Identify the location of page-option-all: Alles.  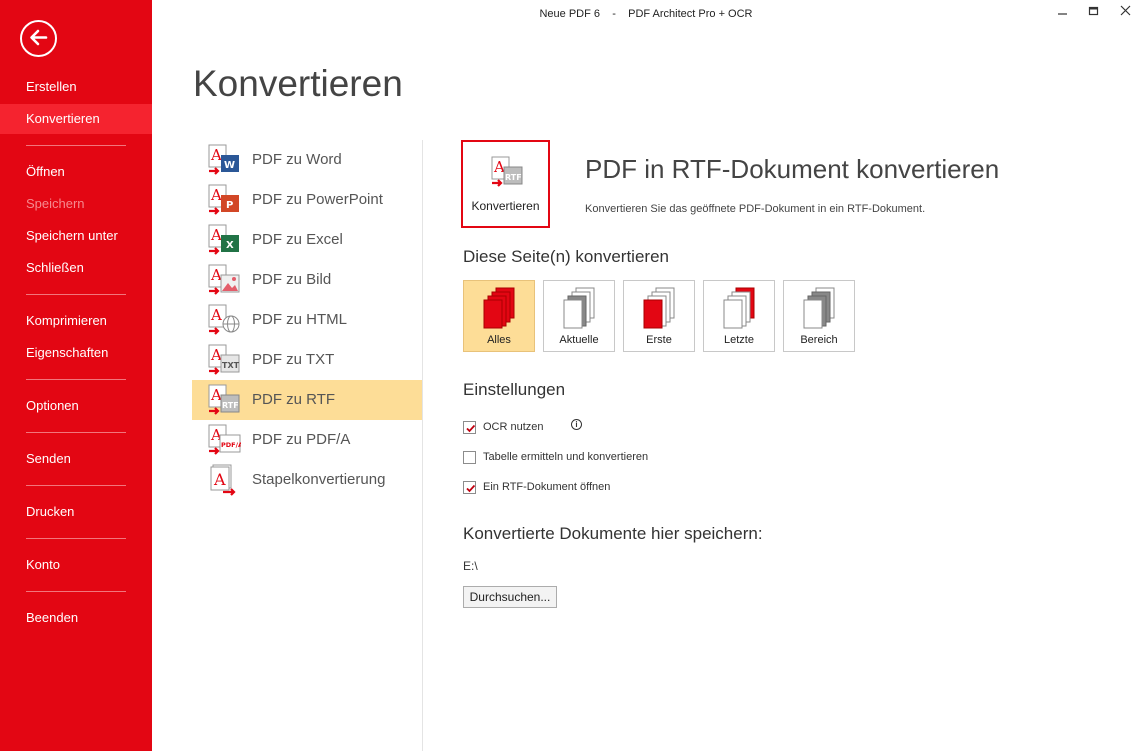
(499, 316).